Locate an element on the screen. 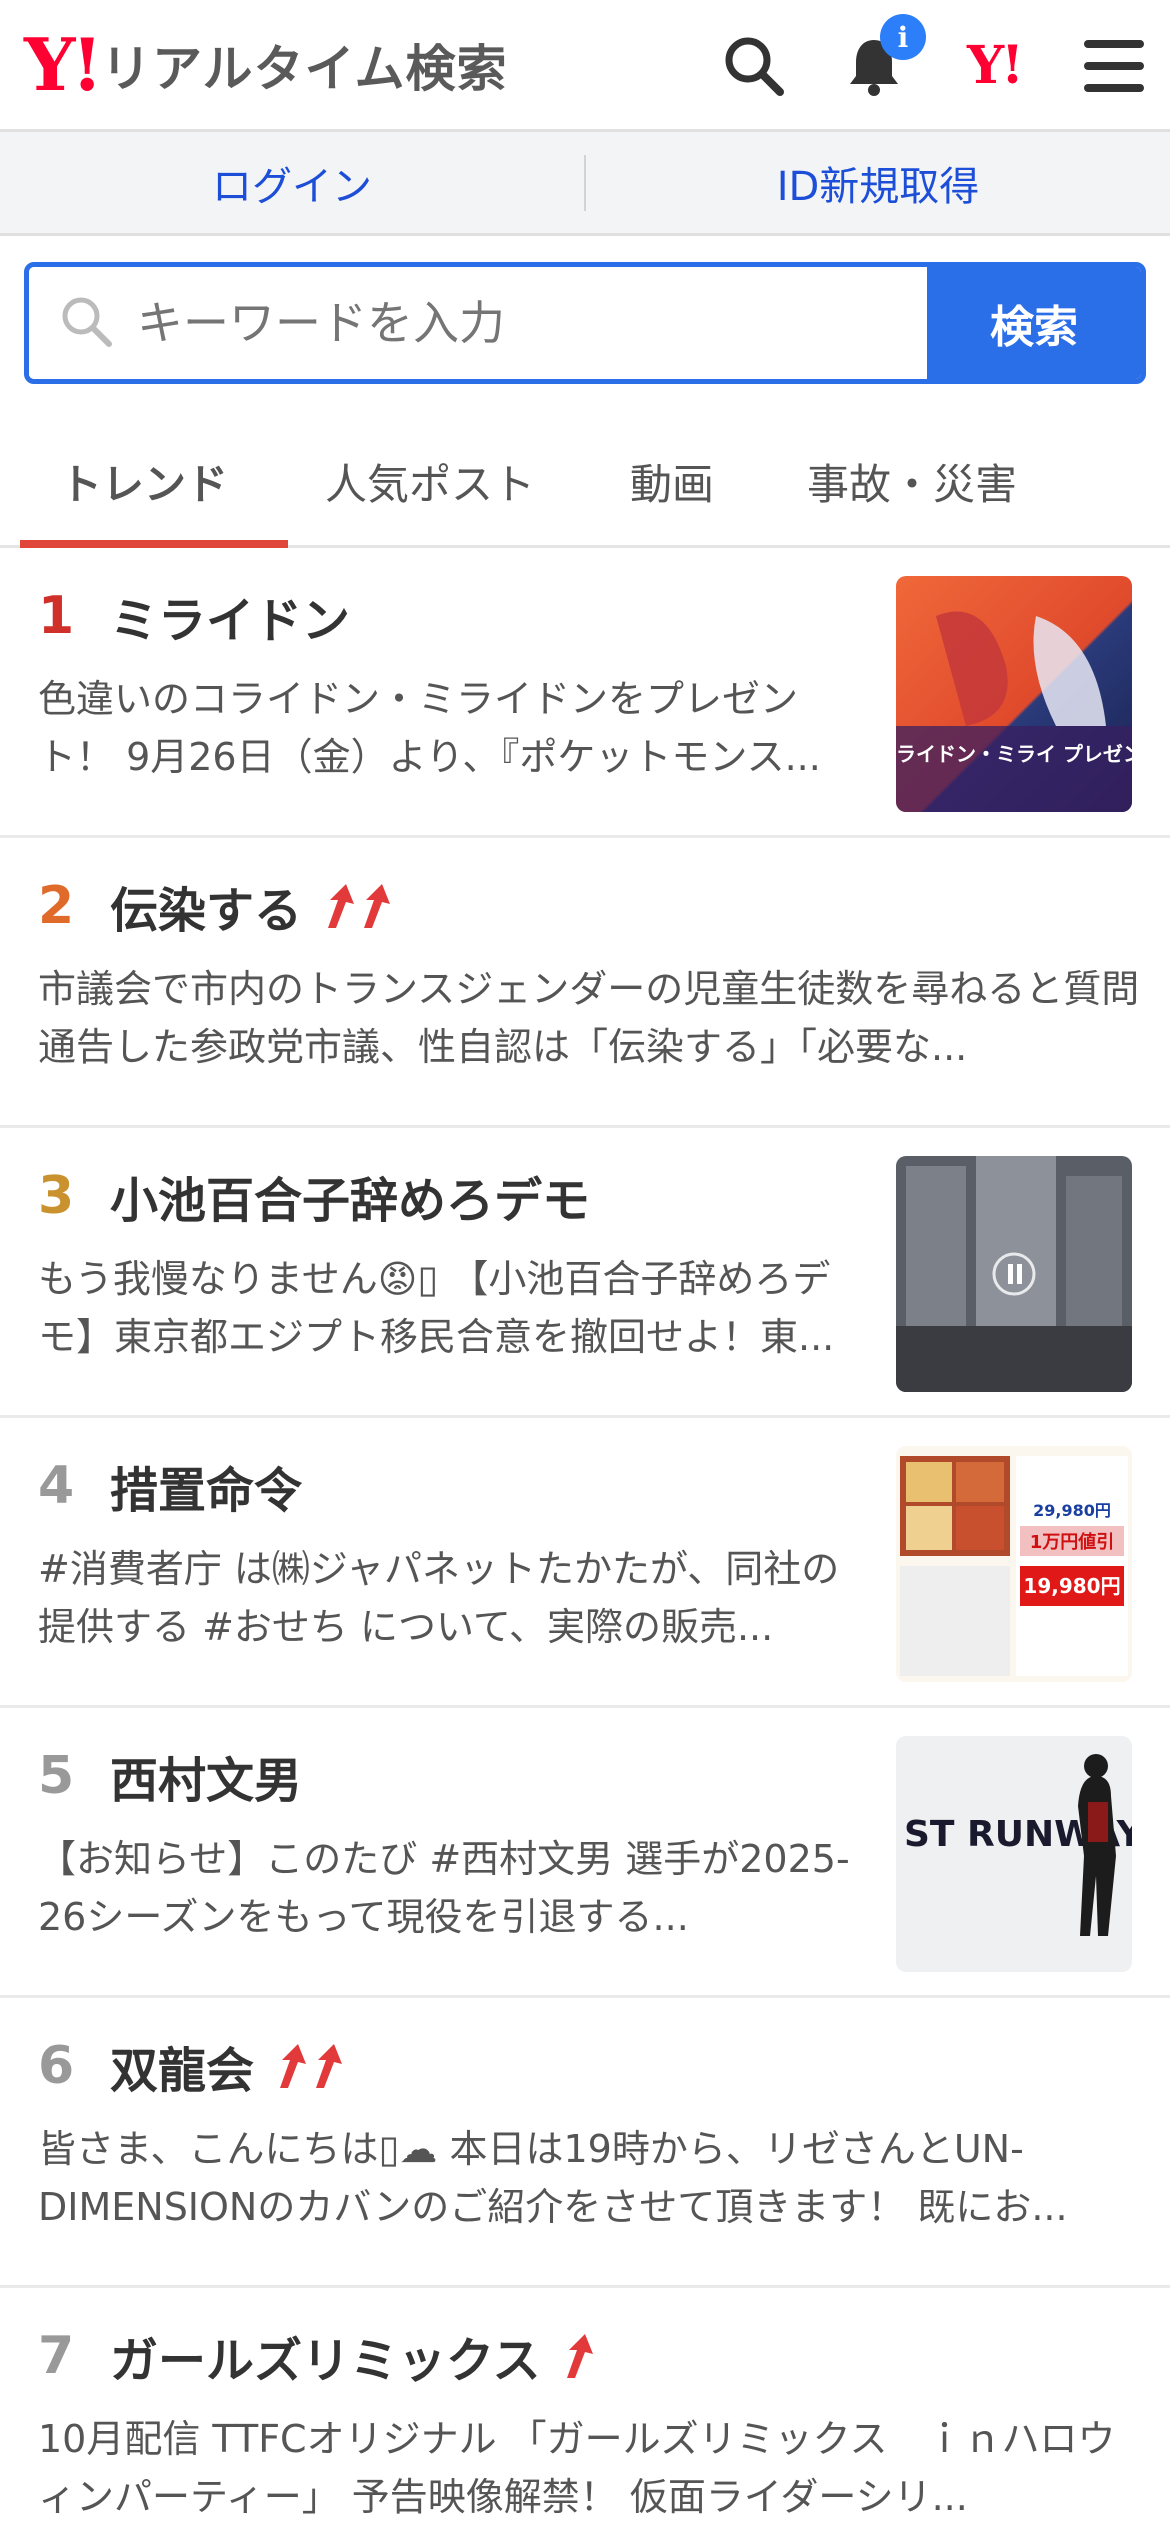 This screenshot has width=1170, height=2532. yahoo-realtime-logo: Y! リアルタイム検索 is located at coordinates (266, 64).